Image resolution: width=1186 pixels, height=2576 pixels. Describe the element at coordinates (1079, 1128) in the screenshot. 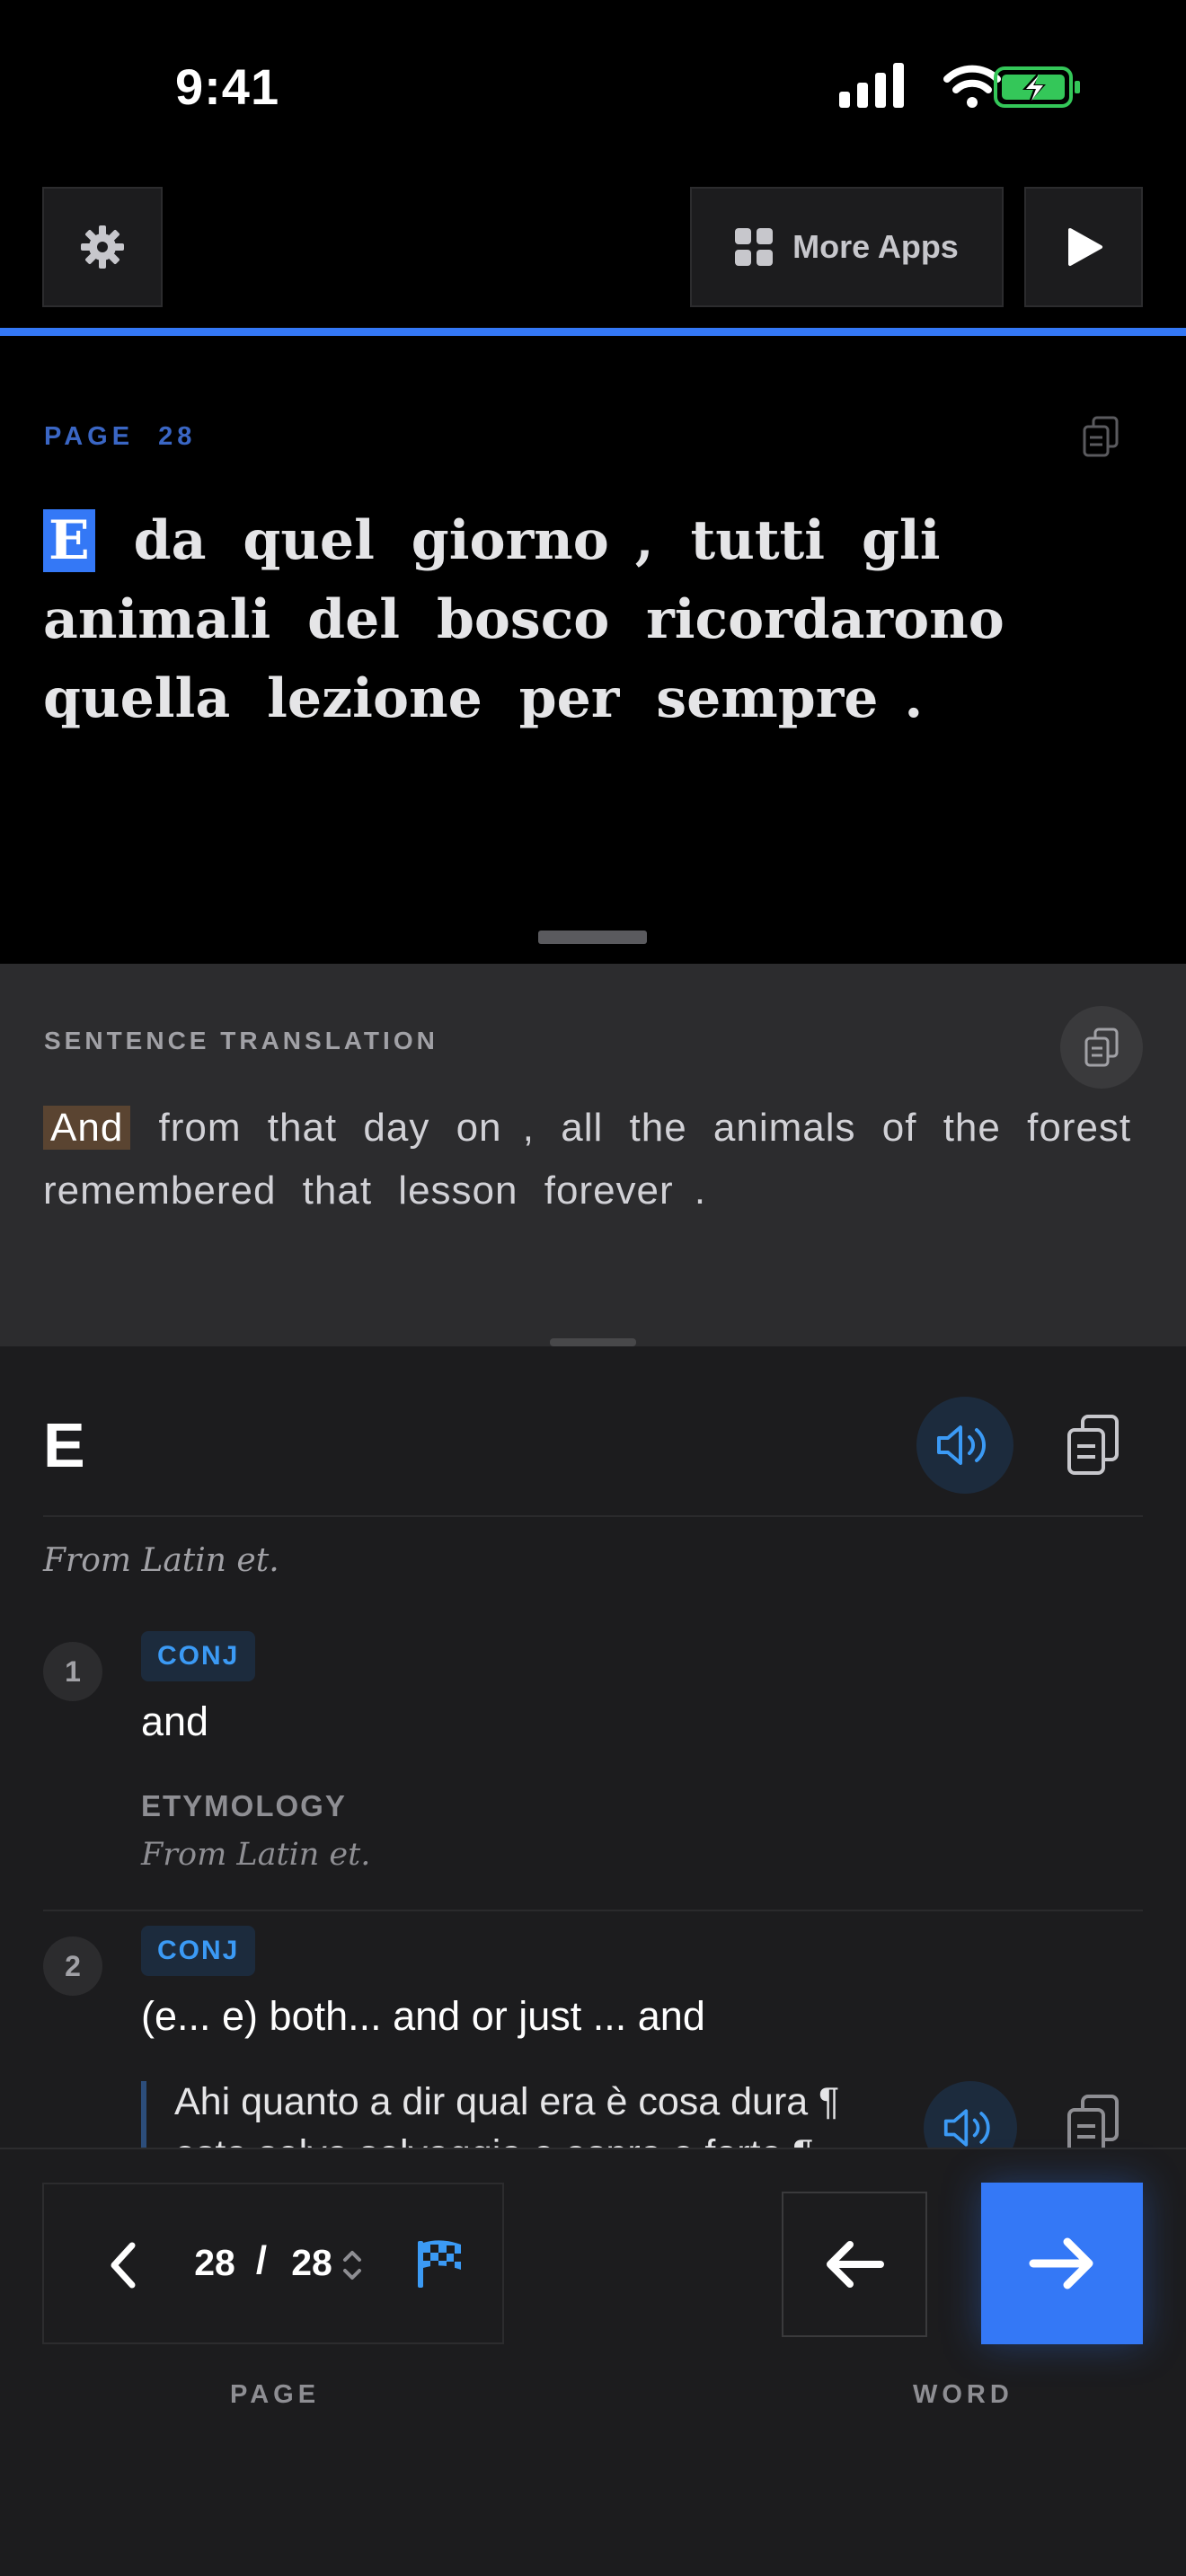

I see `translation-word: forest` at that location.